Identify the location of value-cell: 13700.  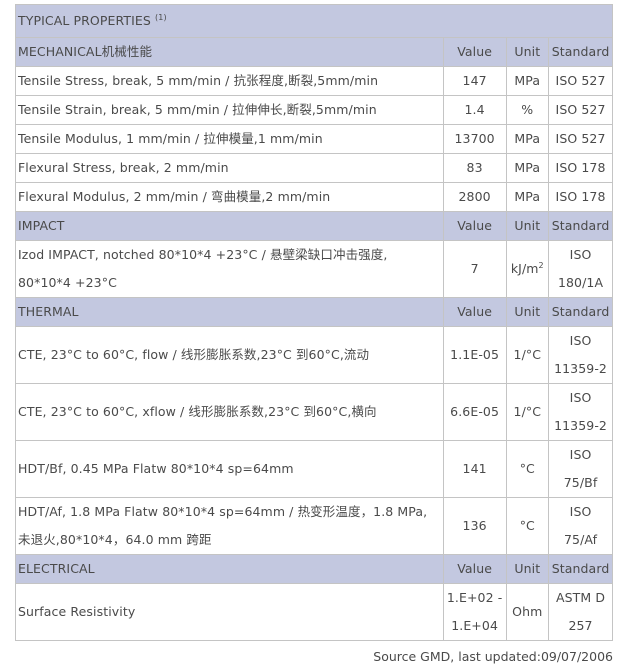
(474, 139).